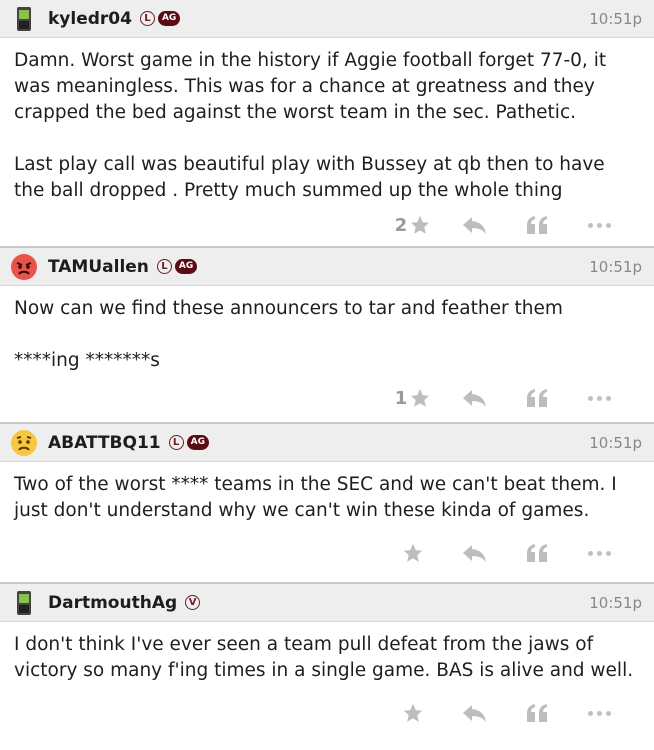 This screenshot has width=654, height=750. Describe the element at coordinates (401, 225) in the screenshot. I see `star-count: 2` at that location.